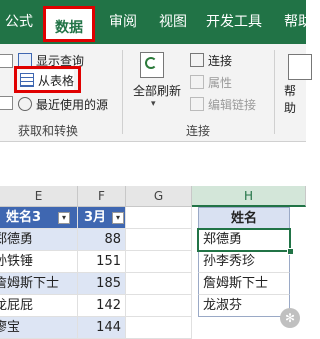  Describe the element at coordinates (102, 196) in the screenshot. I see `column-header-f: F` at that location.